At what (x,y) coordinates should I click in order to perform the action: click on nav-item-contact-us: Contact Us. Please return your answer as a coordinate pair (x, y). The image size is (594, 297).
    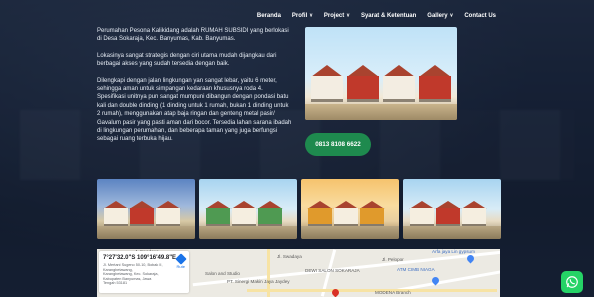
    Looking at the image, I should click on (480, 16).